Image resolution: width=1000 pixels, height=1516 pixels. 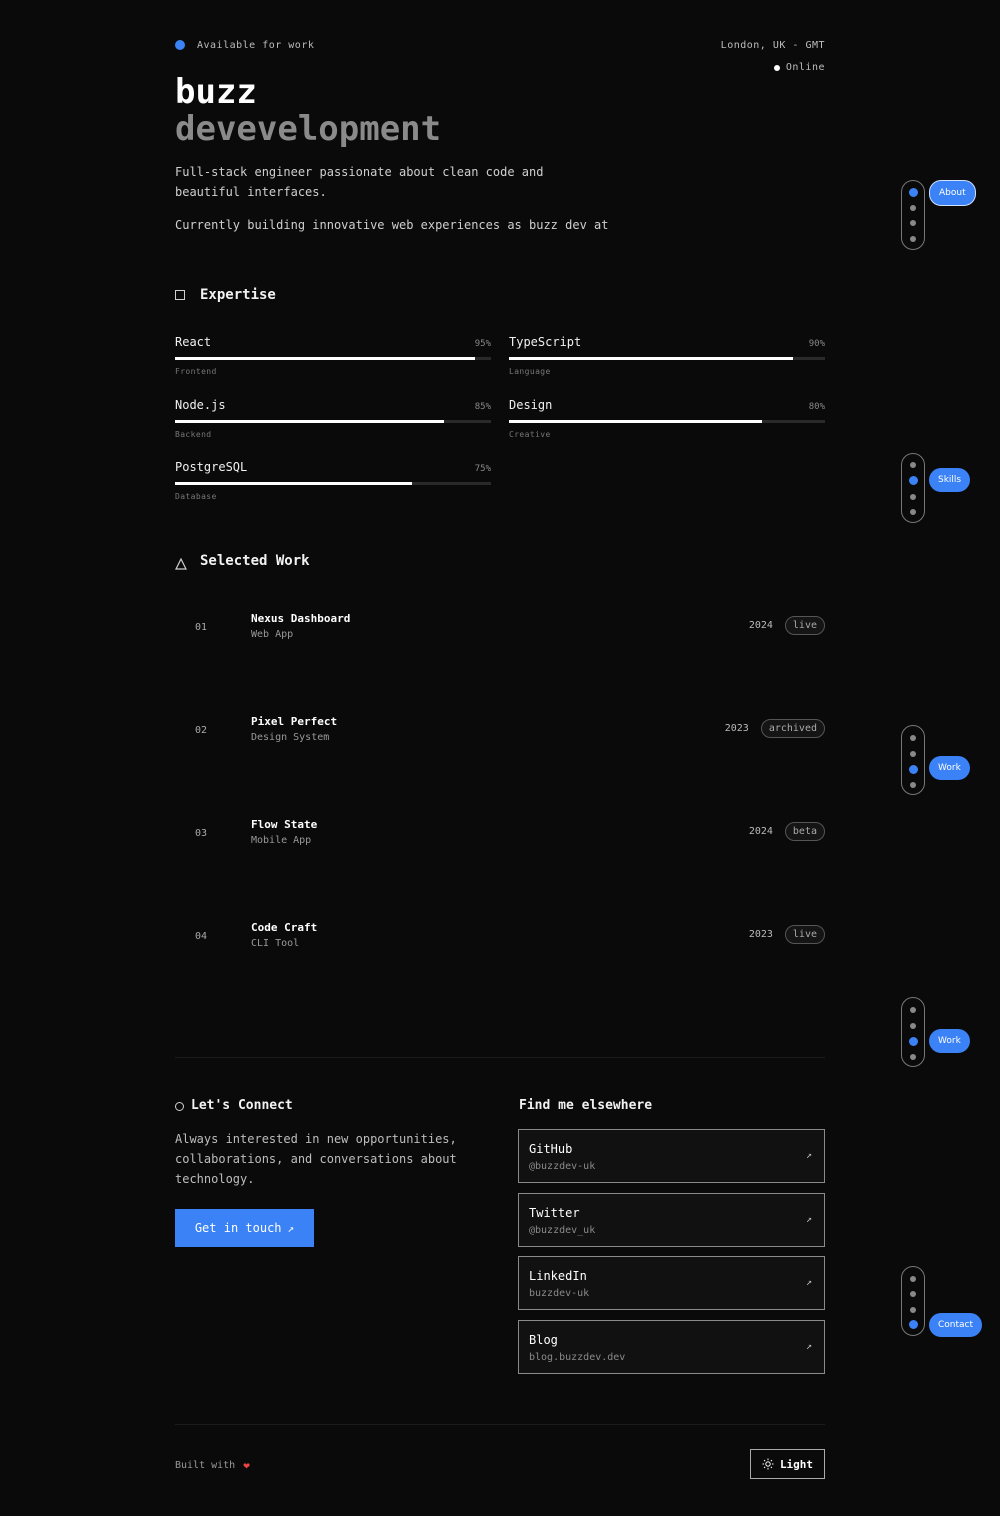 I want to click on skill-name: TypeScript, so click(x=545, y=342).